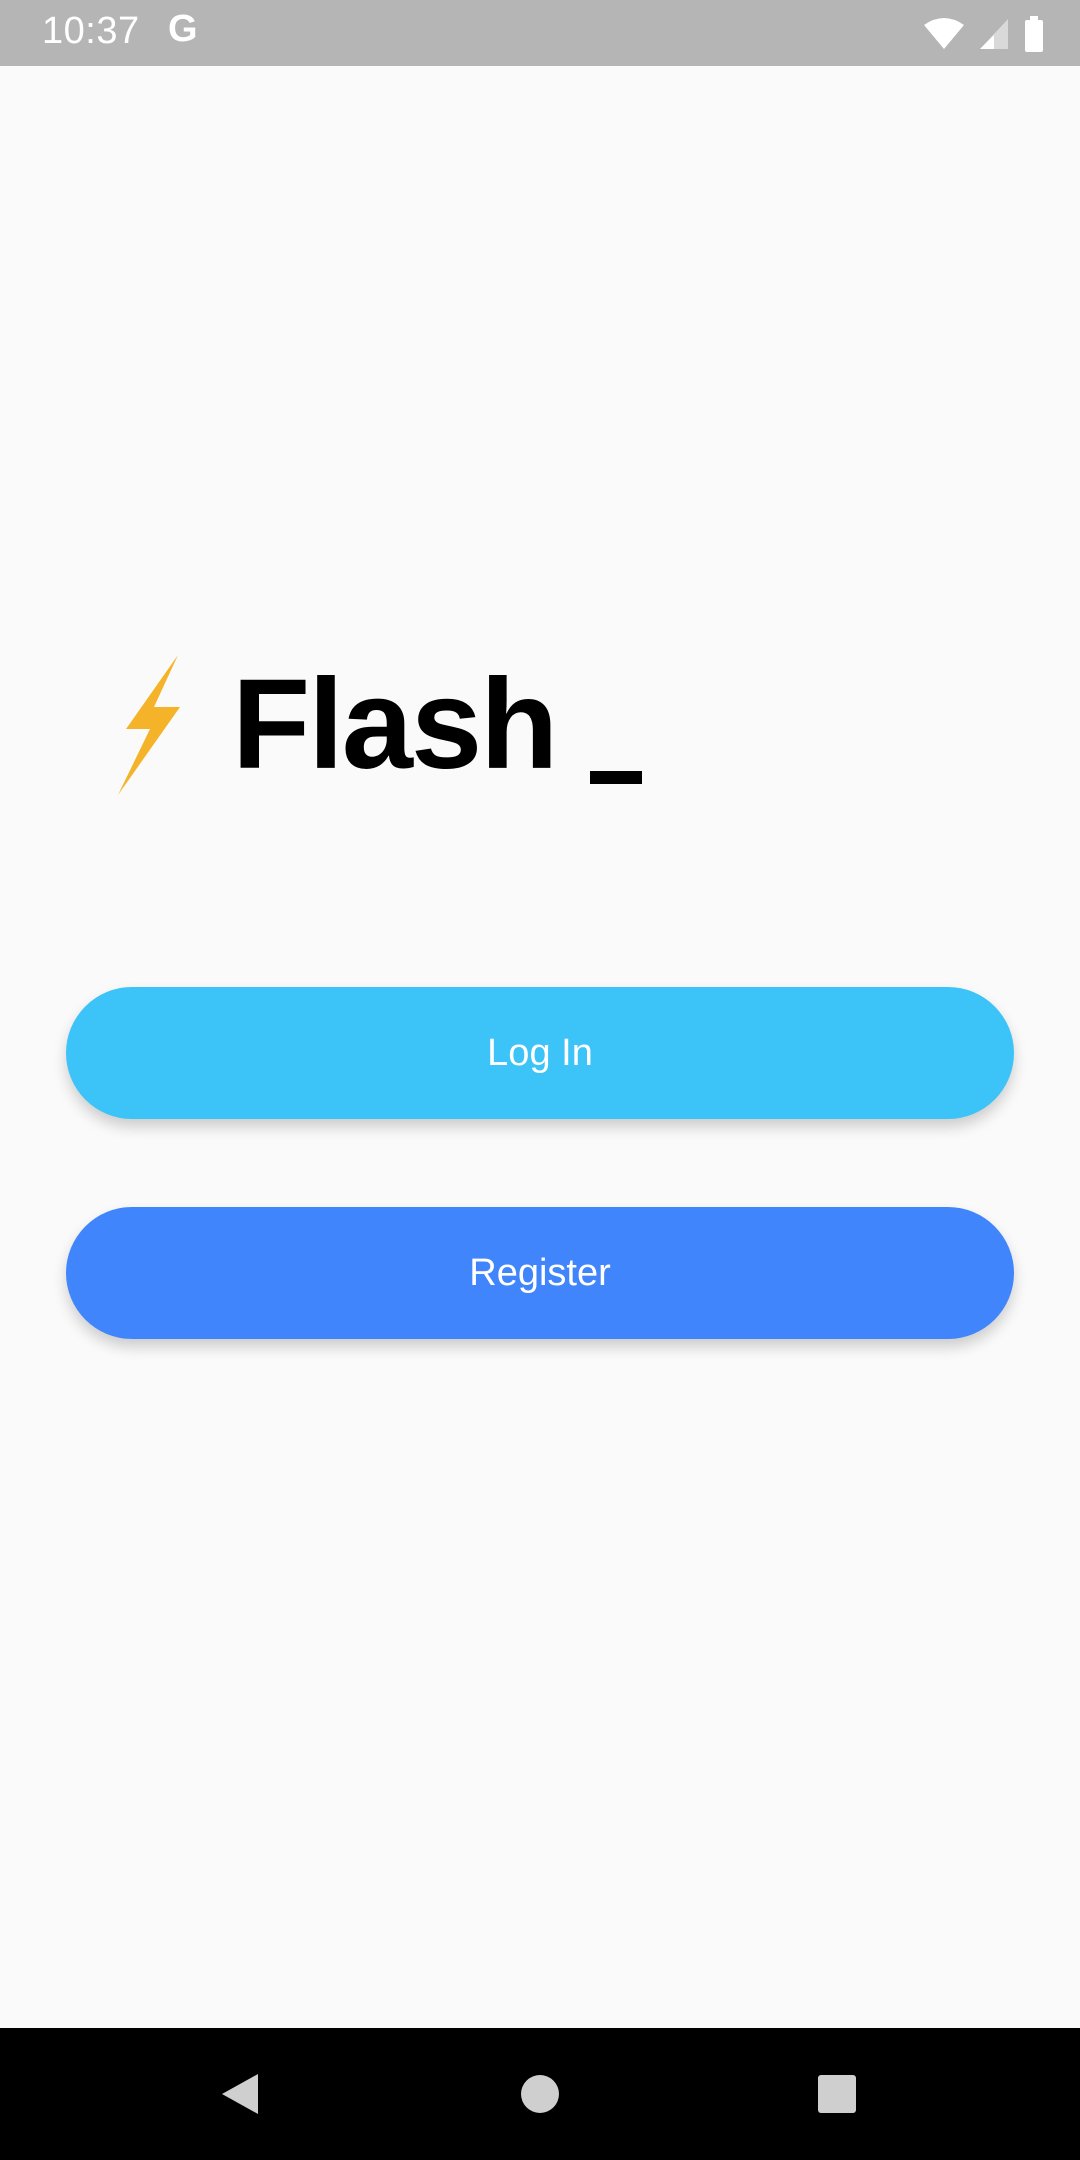 This screenshot has height=2160, width=1080. I want to click on recents-icon, so click(837, 2094).